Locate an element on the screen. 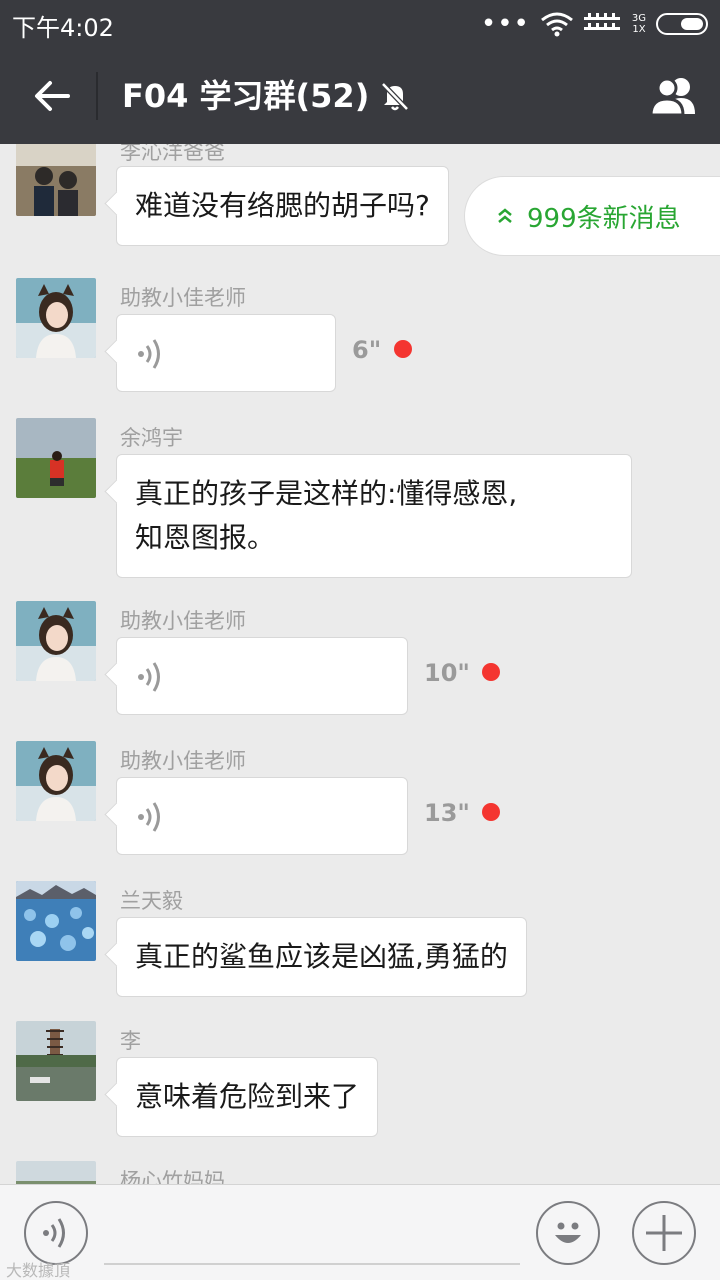 The width and height of the screenshot is (720, 1280). chat-header: F04 学习群(52) is located at coordinates (360, 96).